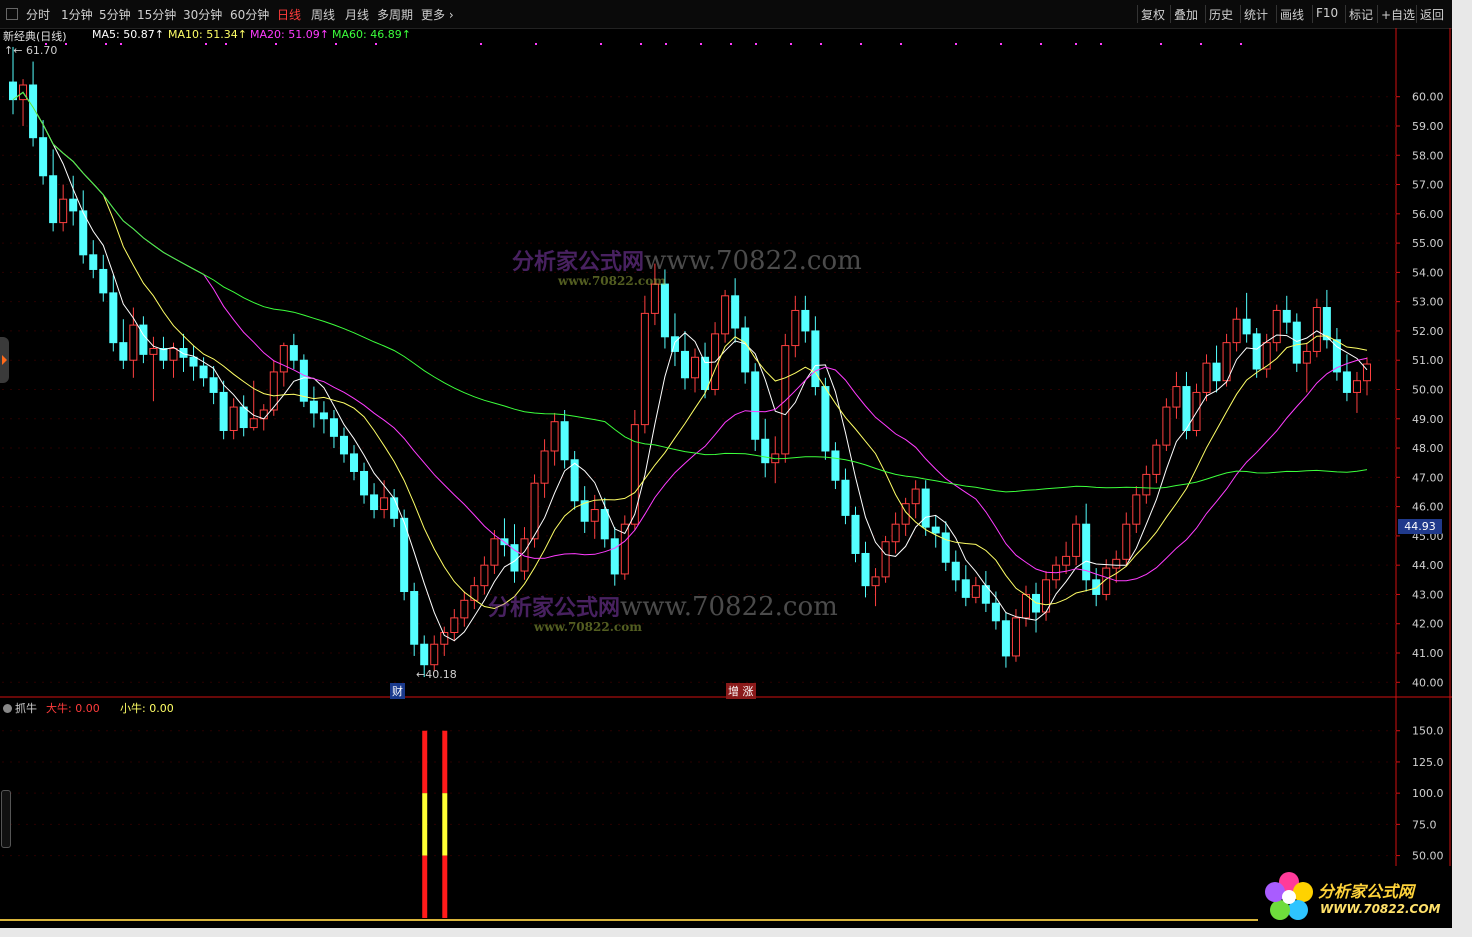 The image size is (1472, 937). What do you see at coordinates (1380, 909) in the screenshot?
I see `logo-url: WWW.70822.COM` at bounding box center [1380, 909].